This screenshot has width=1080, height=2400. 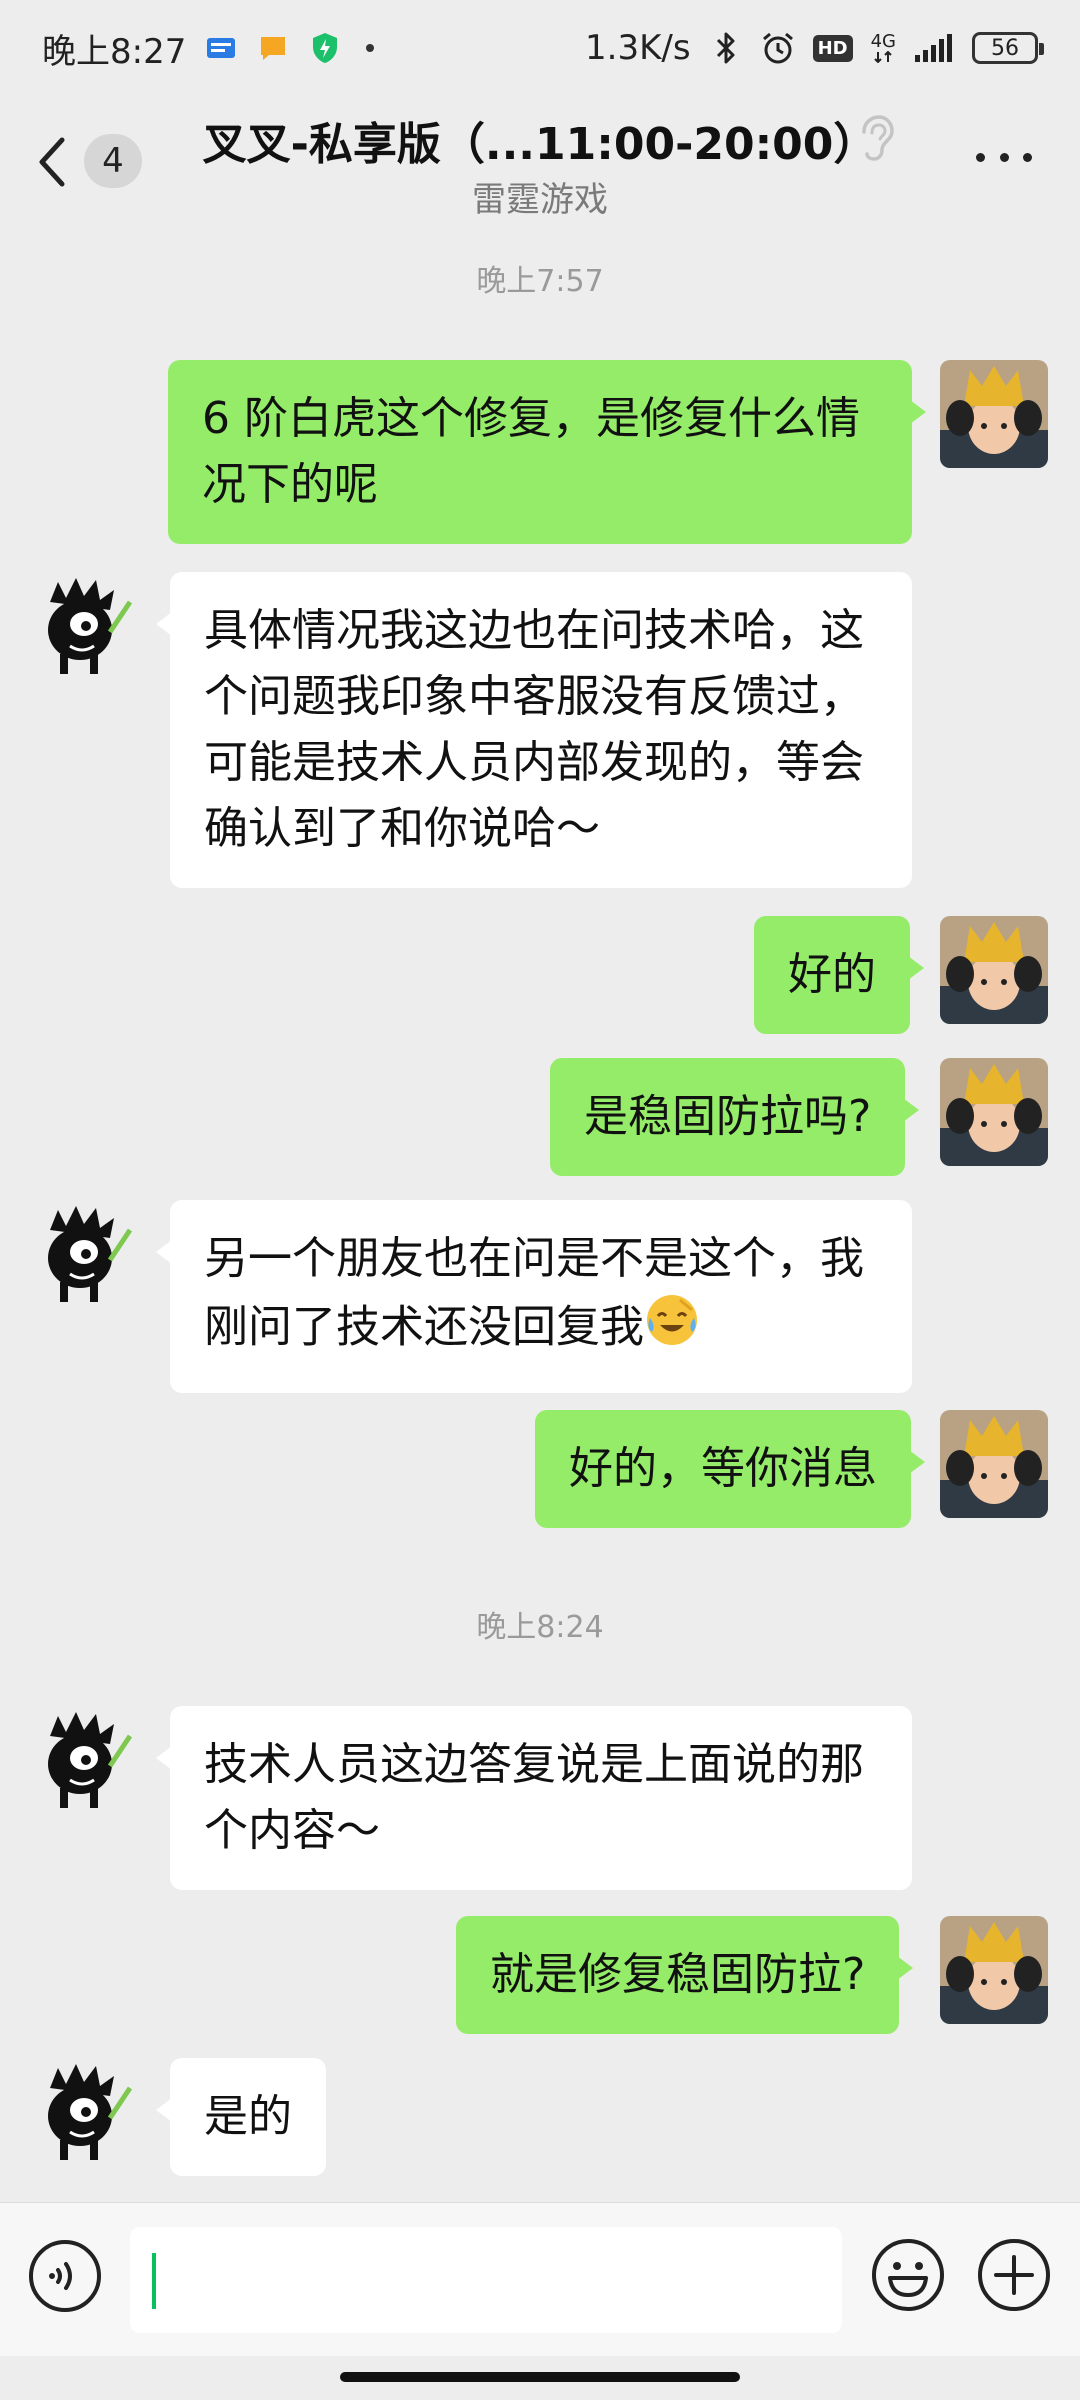 I want to click on my-message-bubble: 是稳固防拉吗?, so click(x=735, y=1117).